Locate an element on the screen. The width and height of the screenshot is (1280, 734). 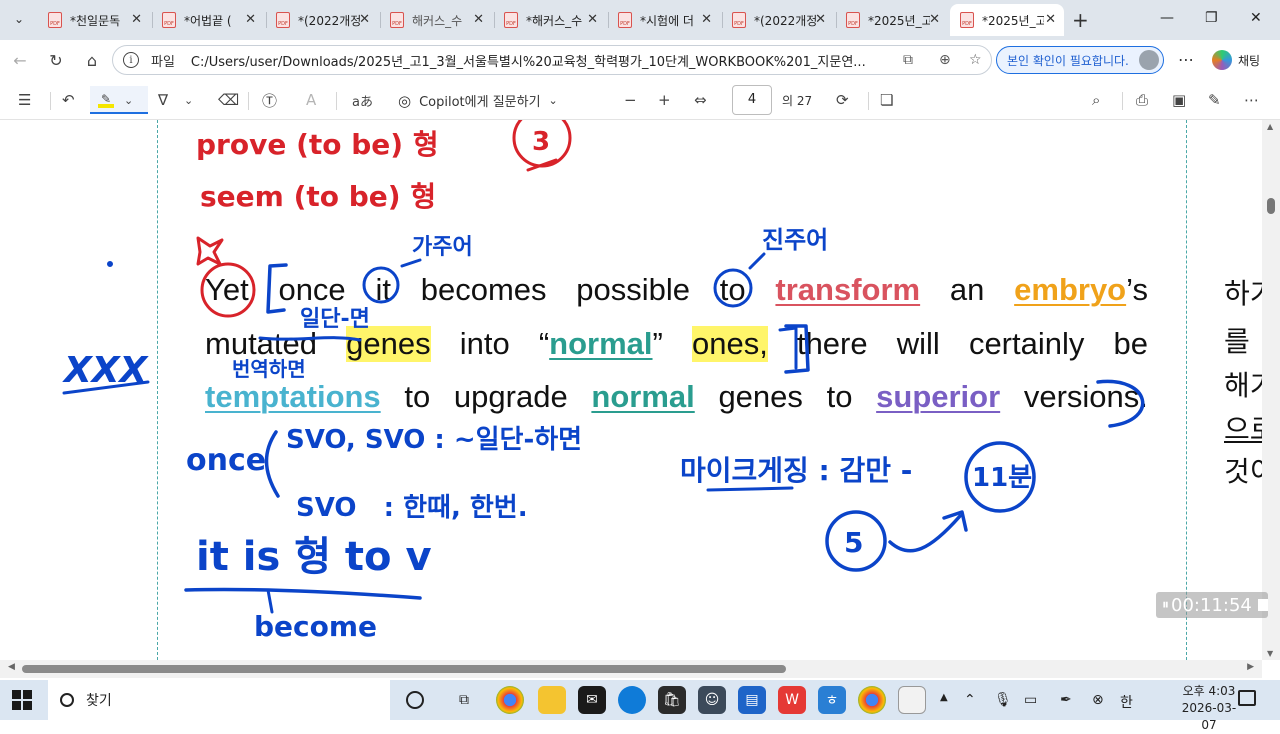
new-tab-button: + is located at coordinates (1080, 20).